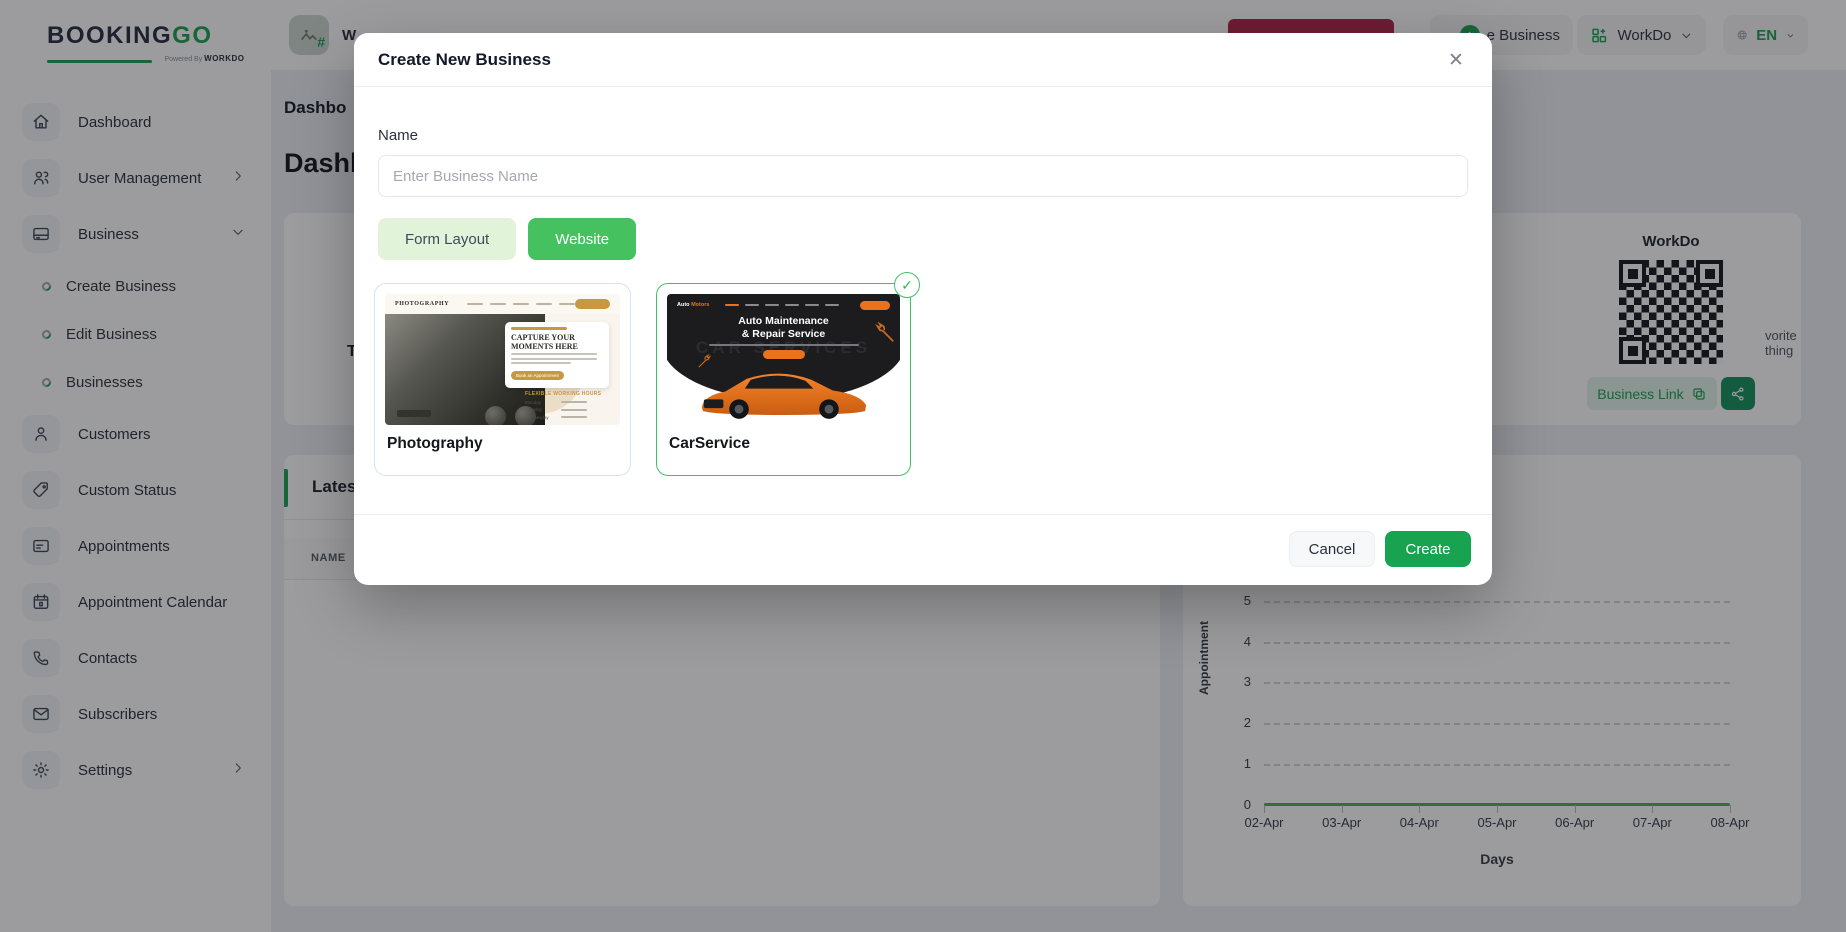 The image size is (1846, 932). Describe the element at coordinates (1332, 549) in the screenshot. I see `cancel-button: Cancel` at that location.